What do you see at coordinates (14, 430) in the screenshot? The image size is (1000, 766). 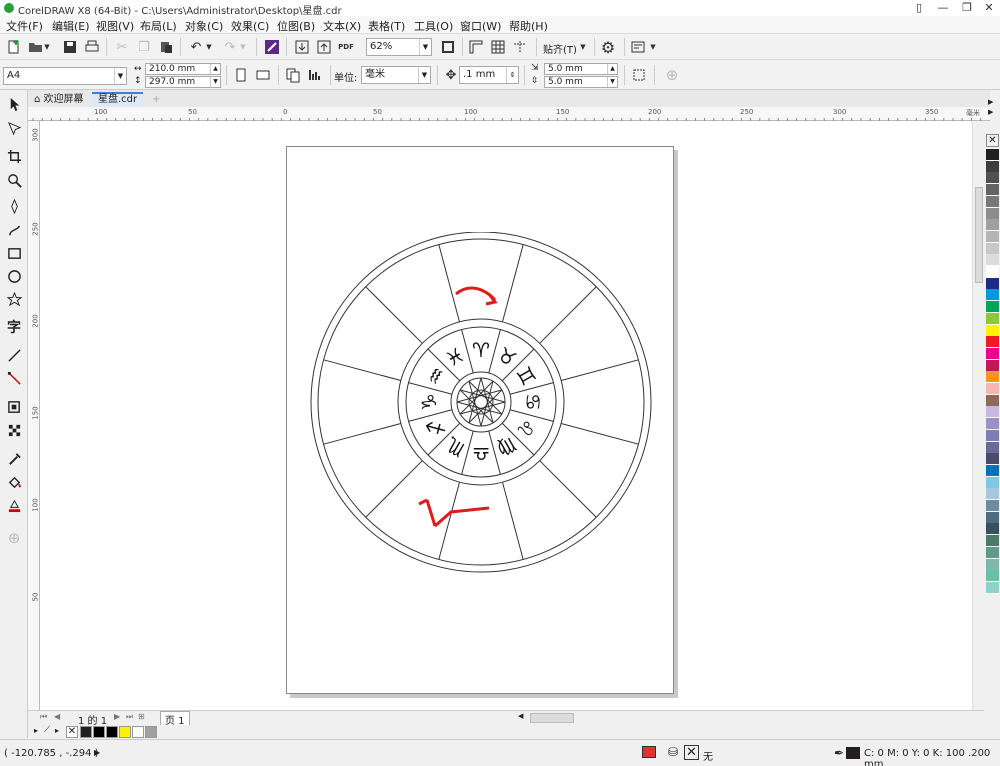 I see `transparency-tool-icon` at bounding box center [14, 430].